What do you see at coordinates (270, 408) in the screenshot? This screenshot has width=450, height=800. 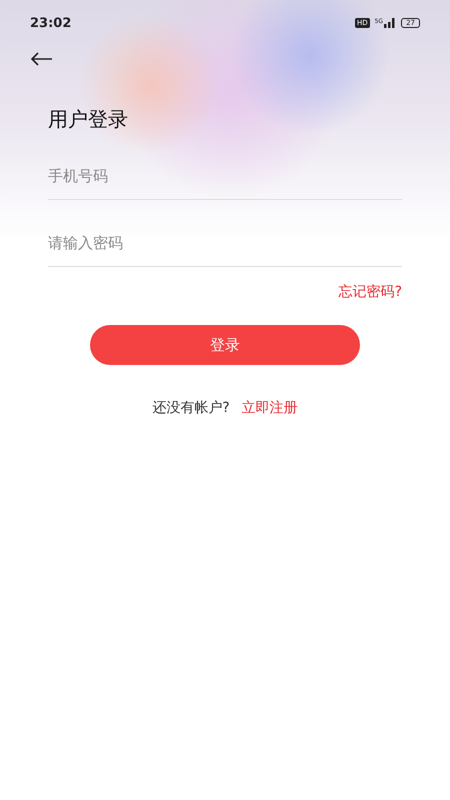 I see `register-link: 立即注册` at bounding box center [270, 408].